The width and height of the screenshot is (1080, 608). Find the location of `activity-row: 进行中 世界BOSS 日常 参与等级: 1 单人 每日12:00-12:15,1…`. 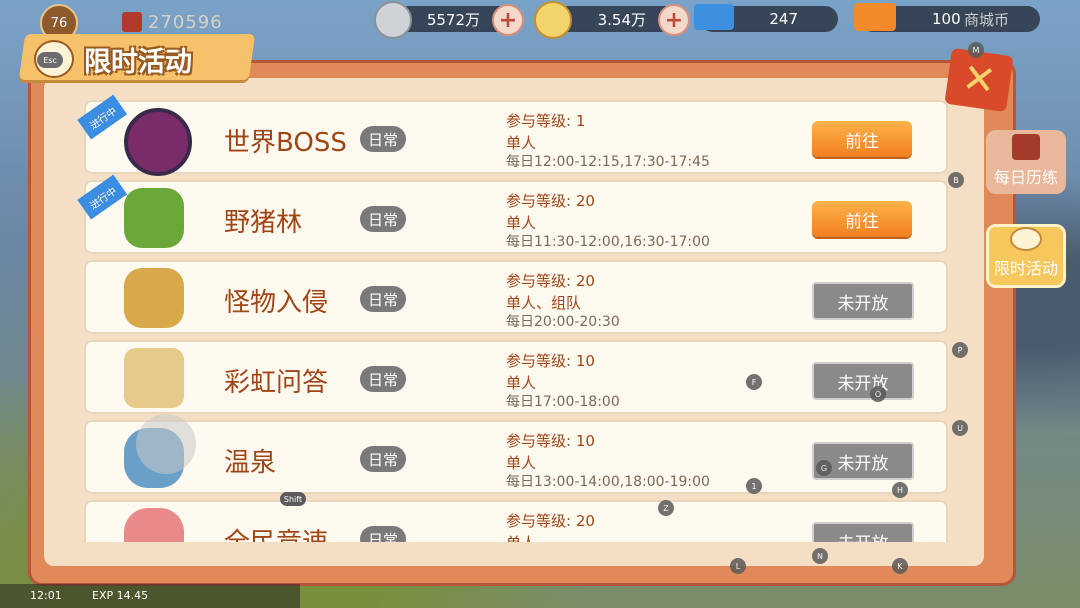

activity-row: 进行中 世界BOSS 日常 参与等级: 1 单人 每日12:00-12:15,1… is located at coordinates (512, 135).